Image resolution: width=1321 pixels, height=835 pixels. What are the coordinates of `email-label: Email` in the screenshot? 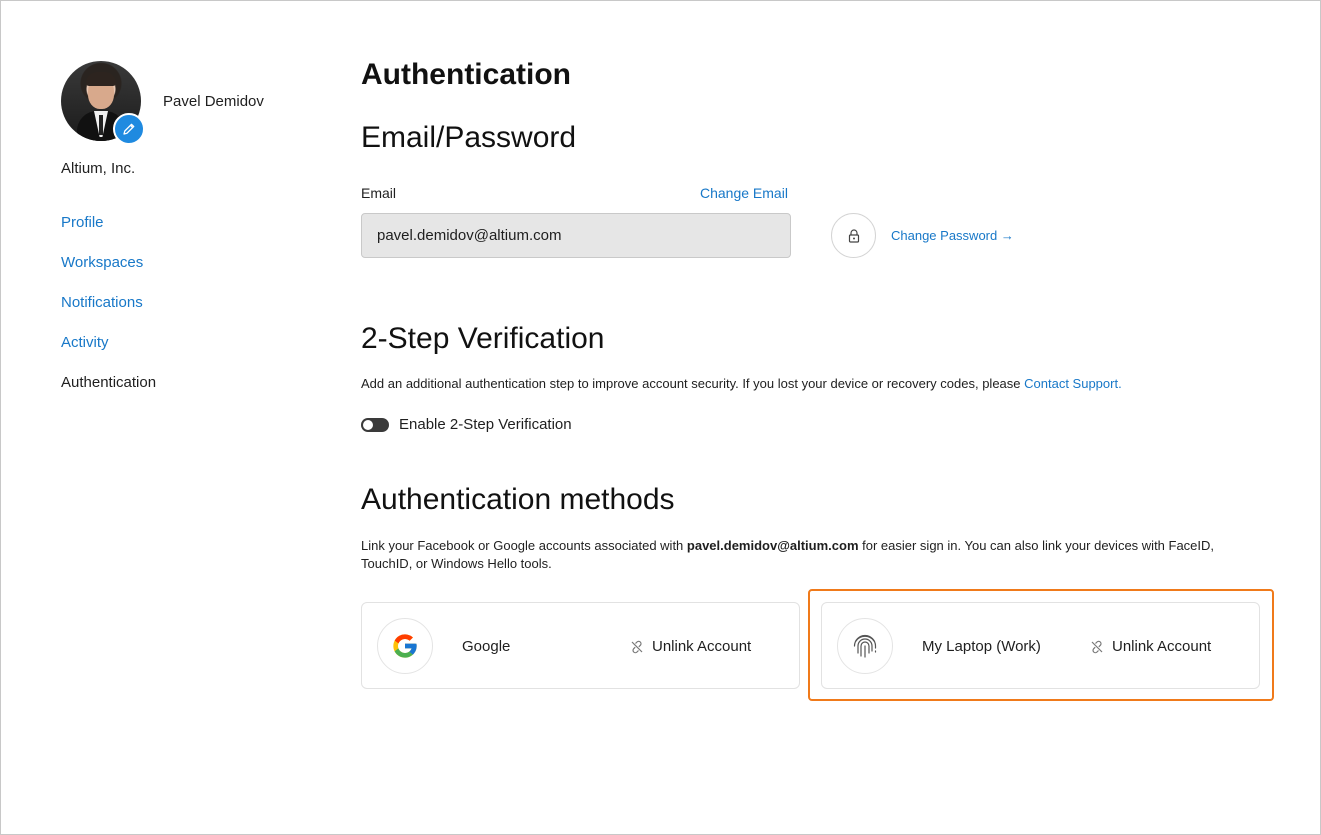 It's located at (379, 193).